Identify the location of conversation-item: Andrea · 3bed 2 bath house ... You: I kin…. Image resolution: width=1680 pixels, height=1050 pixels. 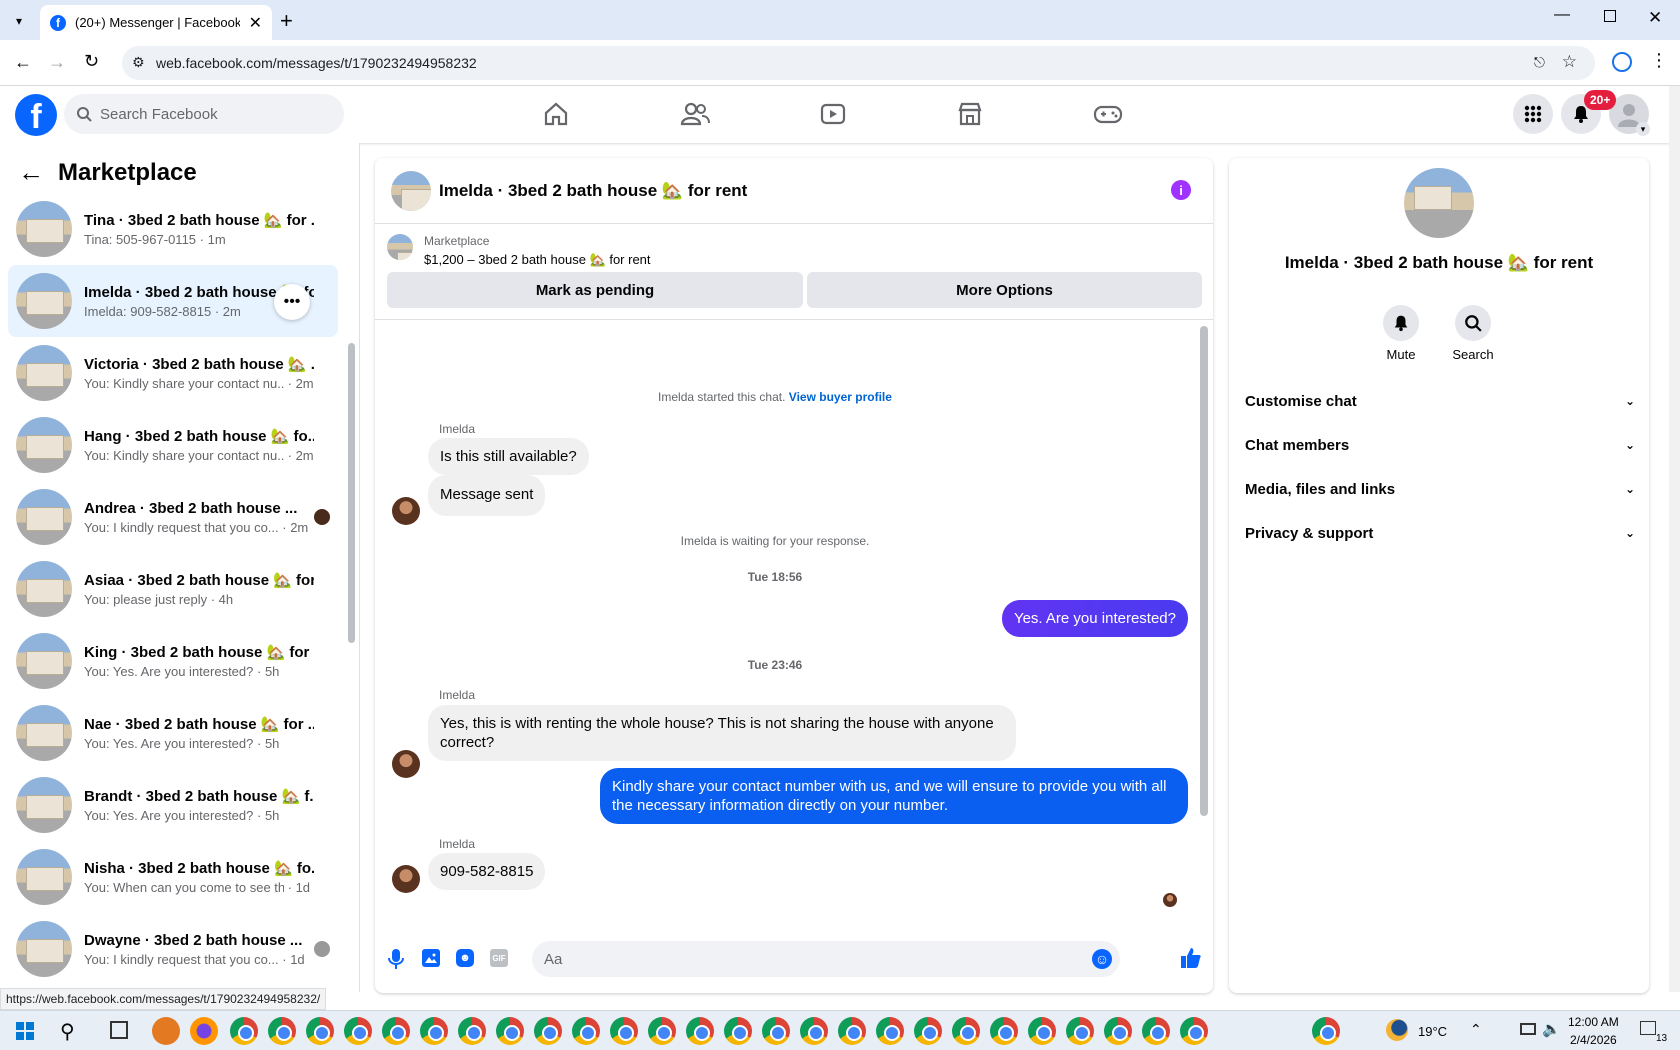
(173, 517).